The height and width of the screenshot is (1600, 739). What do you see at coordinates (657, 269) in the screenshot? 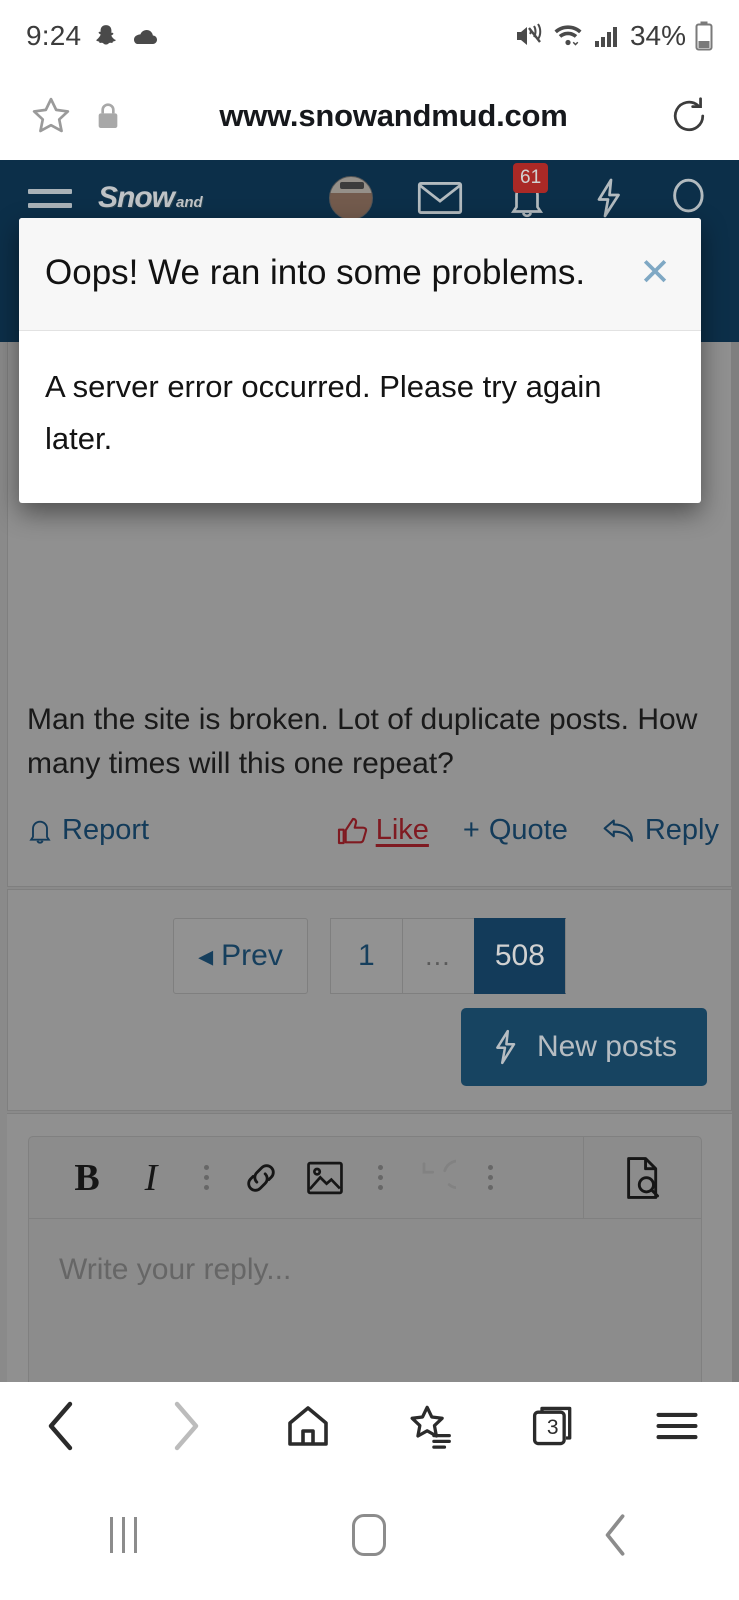
I see `close-icon: ✕` at bounding box center [657, 269].